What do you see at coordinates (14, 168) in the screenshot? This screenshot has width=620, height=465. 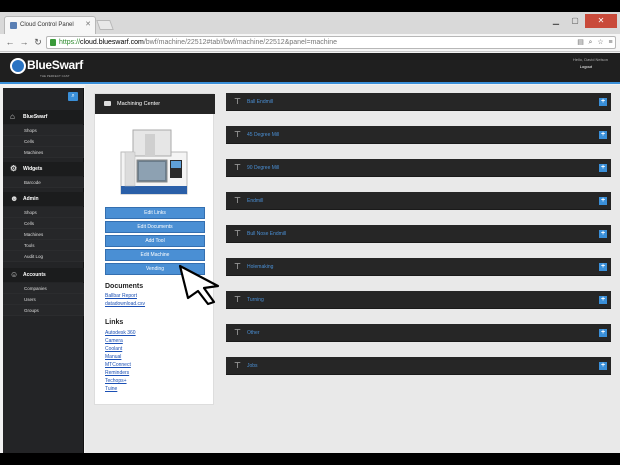 I see `gear-icon: ⚙` at bounding box center [14, 168].